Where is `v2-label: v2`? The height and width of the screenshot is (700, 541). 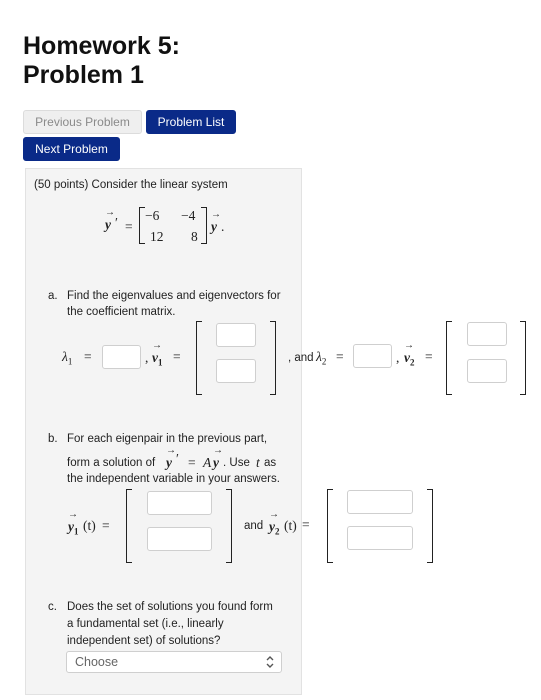
v2-label: v2 is located at coordinates (409, 354).